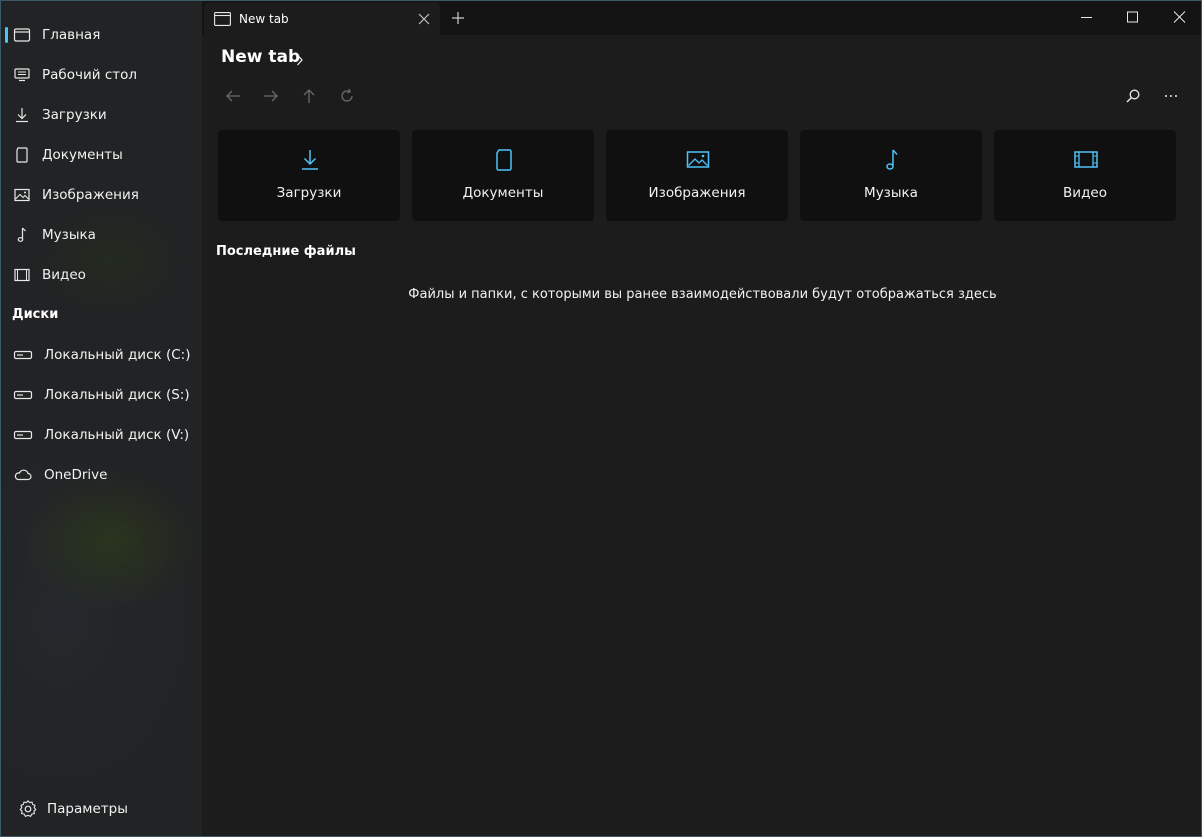 The height and width of the screenshot is (837, 1202). I want to click on close-window-button, so click(1179, 17).